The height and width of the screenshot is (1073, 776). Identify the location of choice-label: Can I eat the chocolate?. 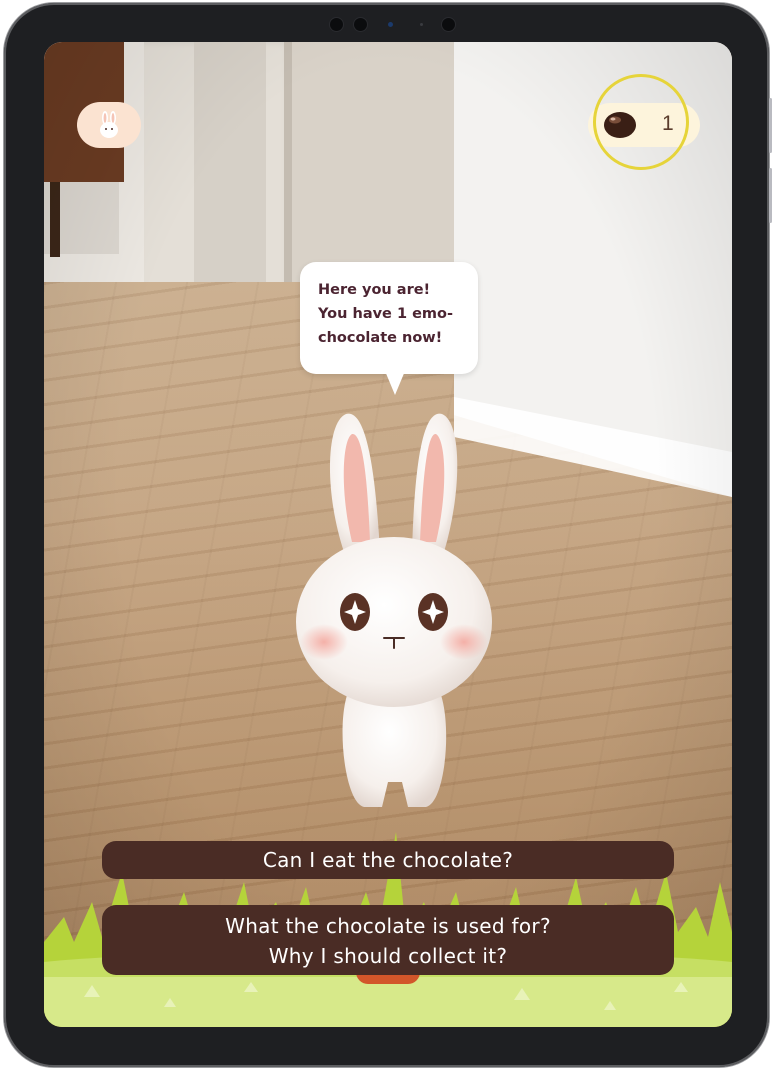
(388, 860).